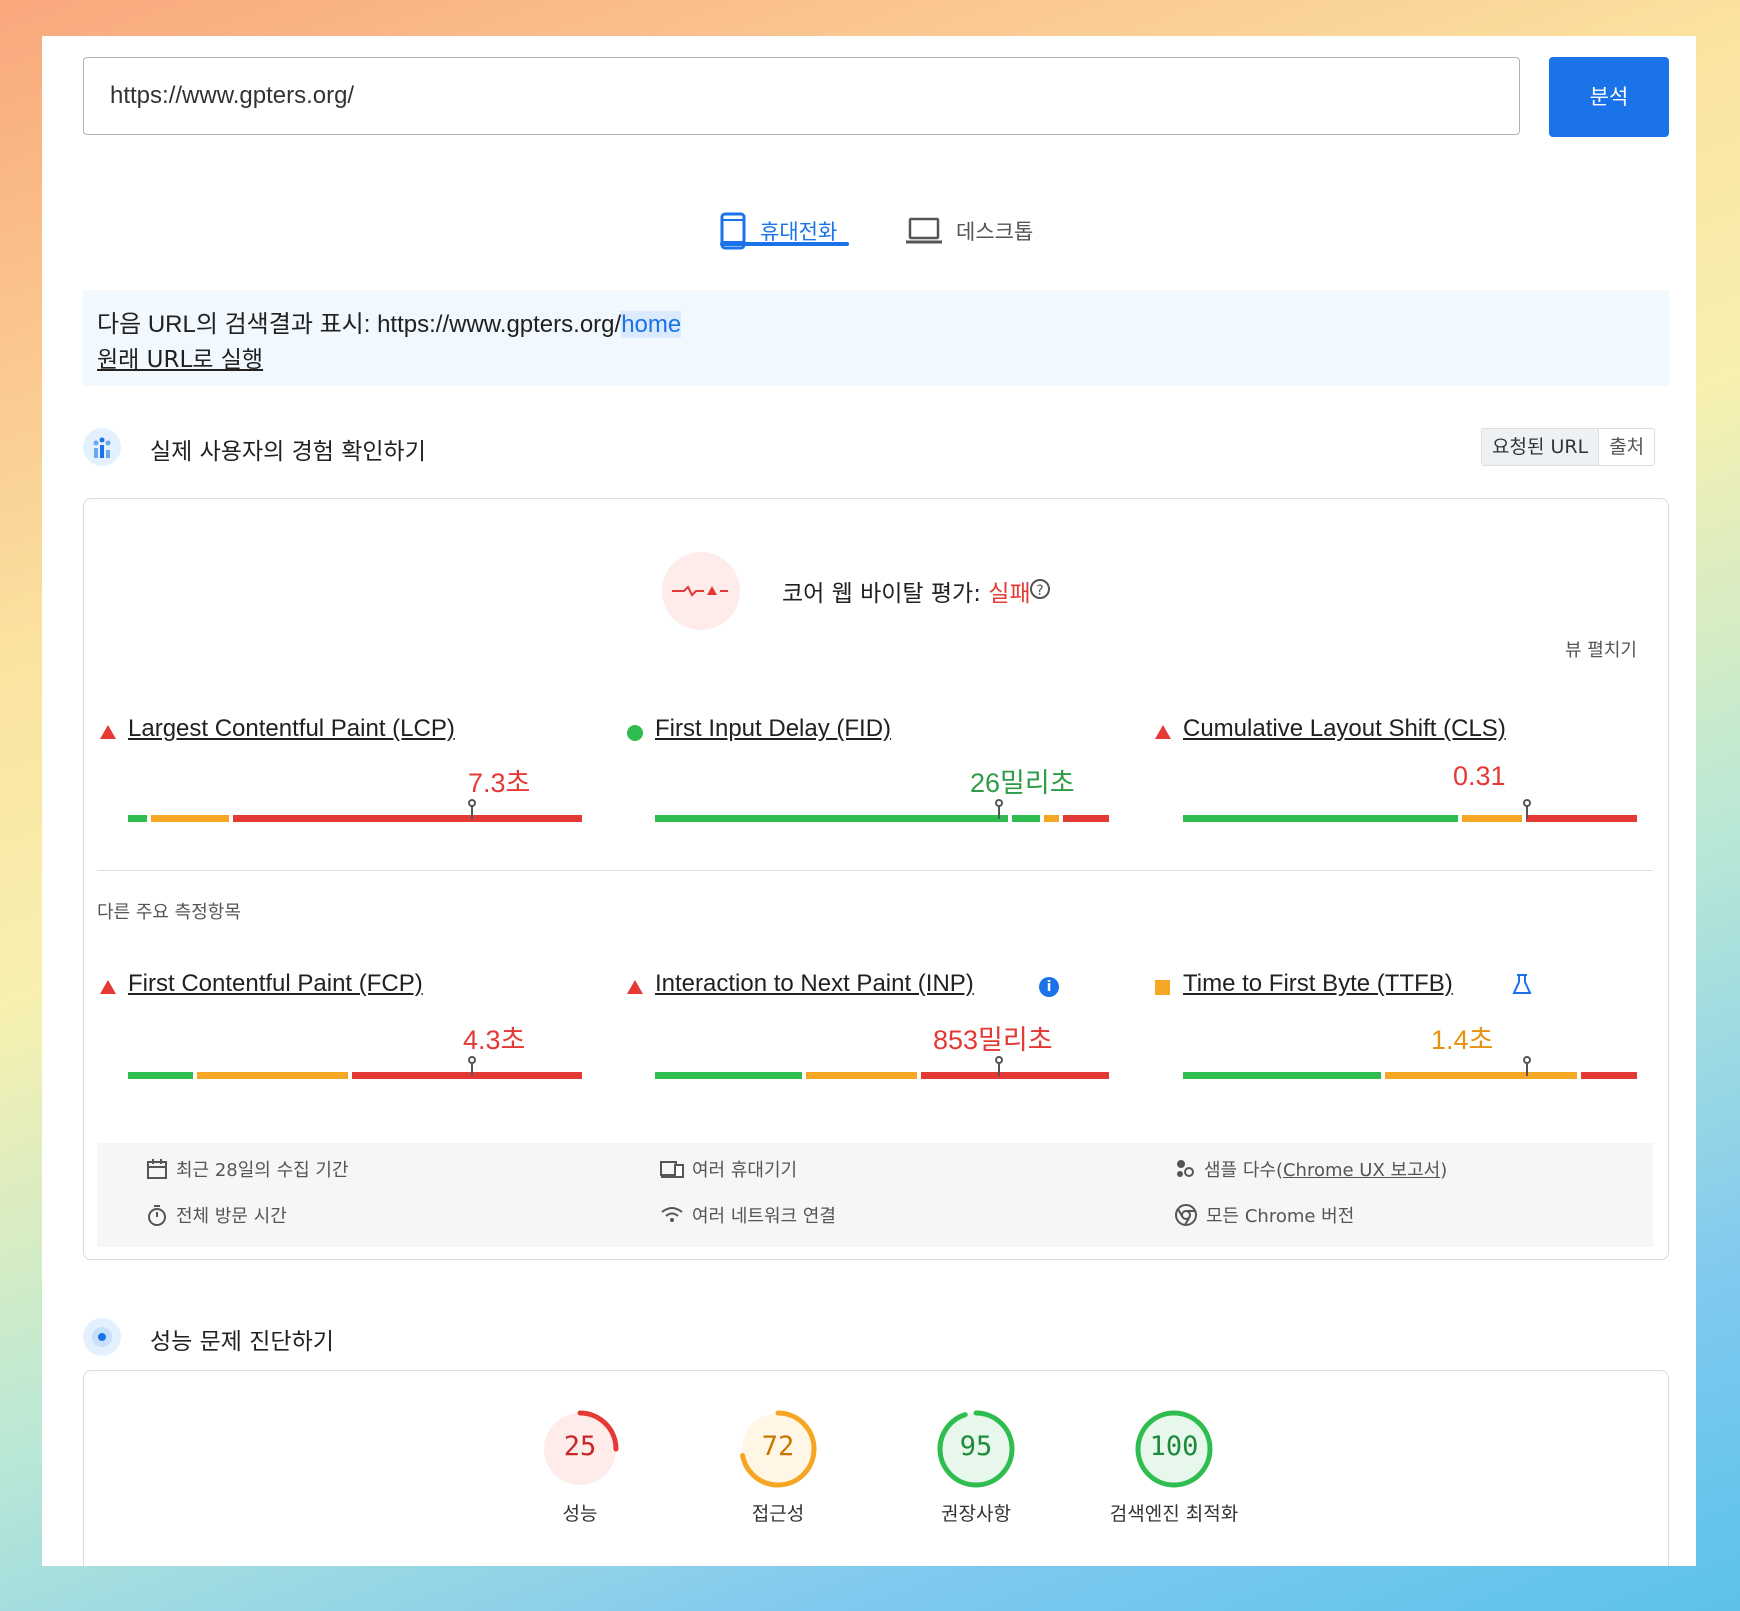 This screenshot has height=1611, width=1740. I want to click on stopwatch-icon, so click(157, 1215).